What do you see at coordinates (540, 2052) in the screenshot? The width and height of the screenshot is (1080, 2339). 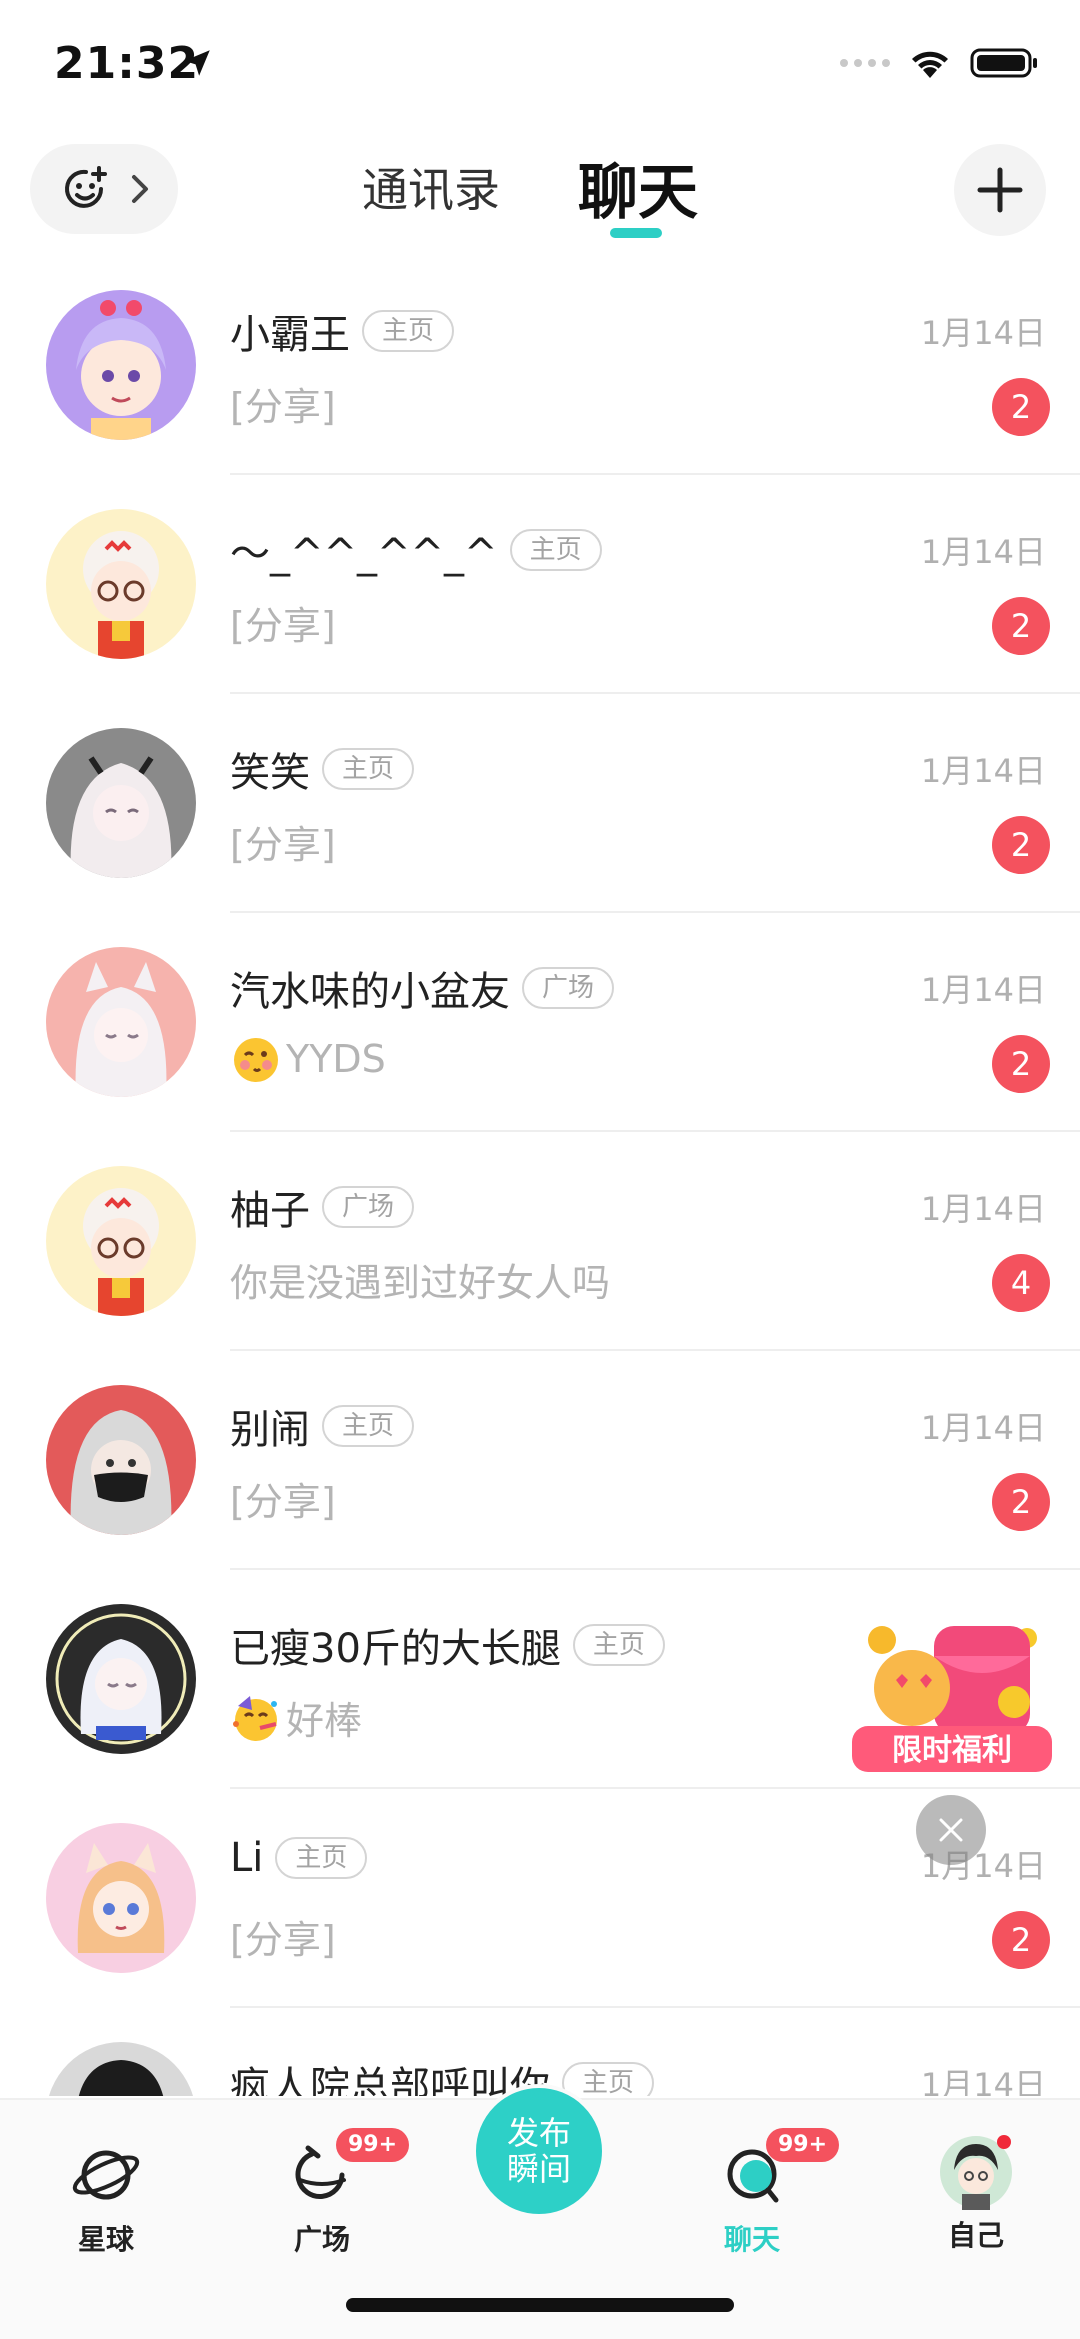 I see `chat-list-item: 疯人院总部呼叫你 主页 1月14日` at bounding box center [540, 2052].